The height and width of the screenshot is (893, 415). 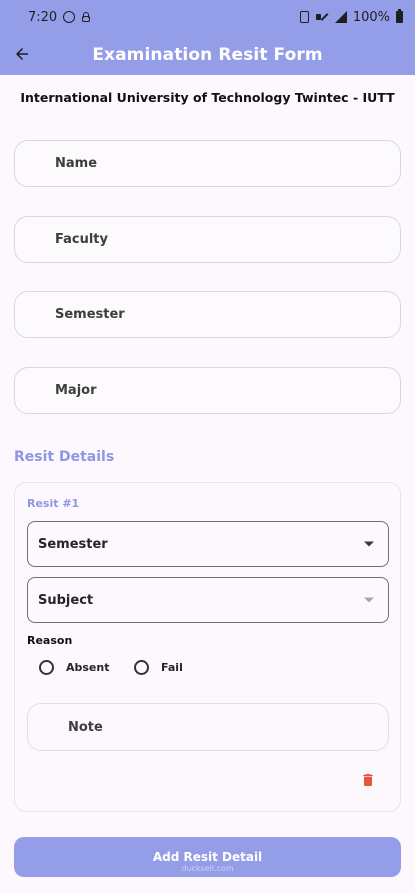 What do you see at coordinates (304, 17) in the screenshot?
I see `nfc-icon` at bounding box center [304, 17].